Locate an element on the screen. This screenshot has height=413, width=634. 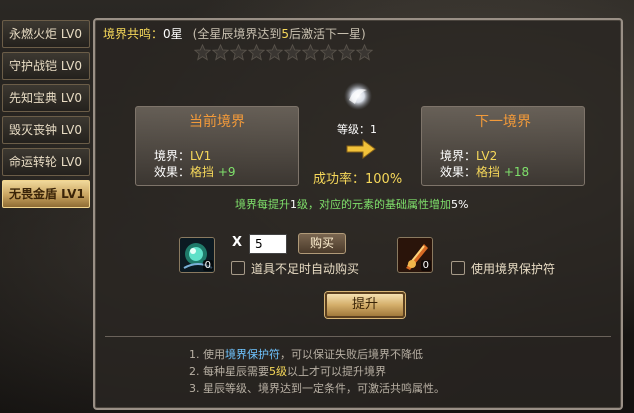
tip-2: 2. 每种星辰需要5级以上才可以提升境界 is located at coordinates (287, 371).